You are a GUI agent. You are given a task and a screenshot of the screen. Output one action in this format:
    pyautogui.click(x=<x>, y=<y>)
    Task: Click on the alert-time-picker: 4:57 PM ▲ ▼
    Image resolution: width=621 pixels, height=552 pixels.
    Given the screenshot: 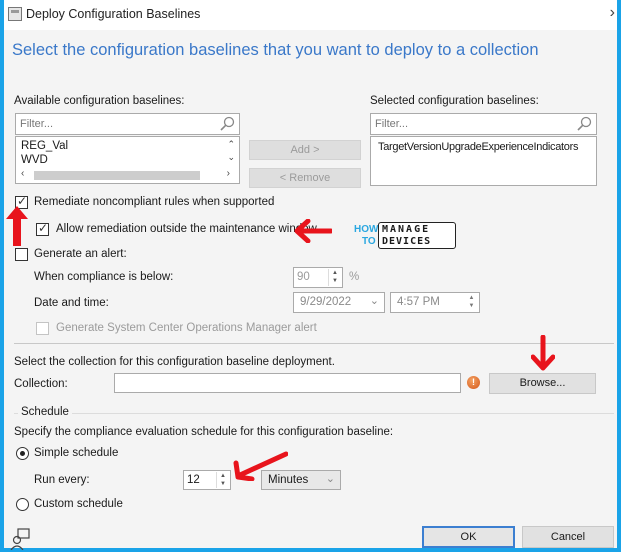 What is the action you would take?
    pyautogui.click(x=435, y=302)
    